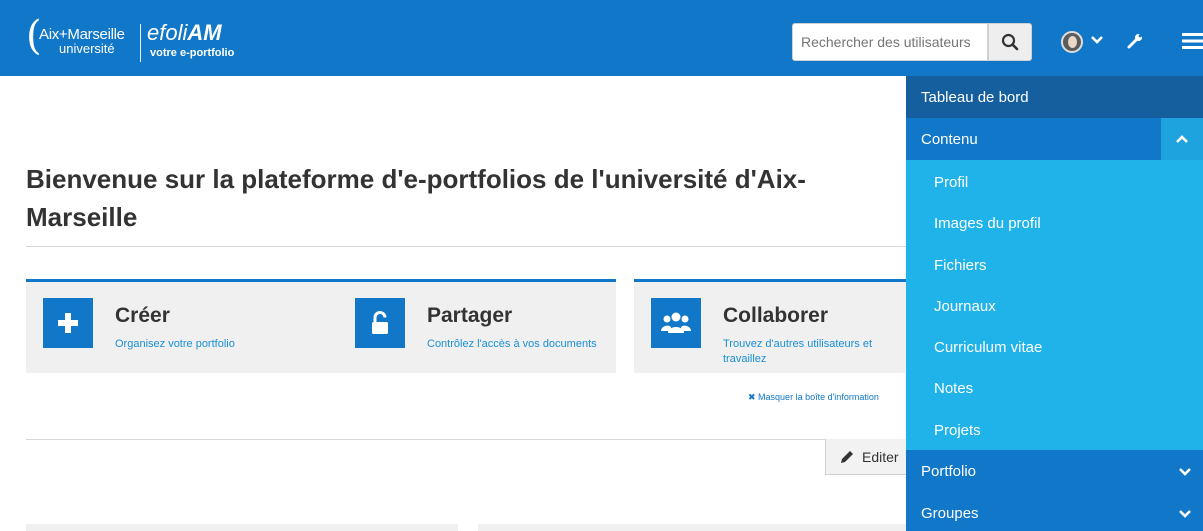 Image resolution: width=1203 pixels, height=531 pixels. I want to click on hide-info-link: ✖ Masquer la boîte d'information, so click(813, 397).